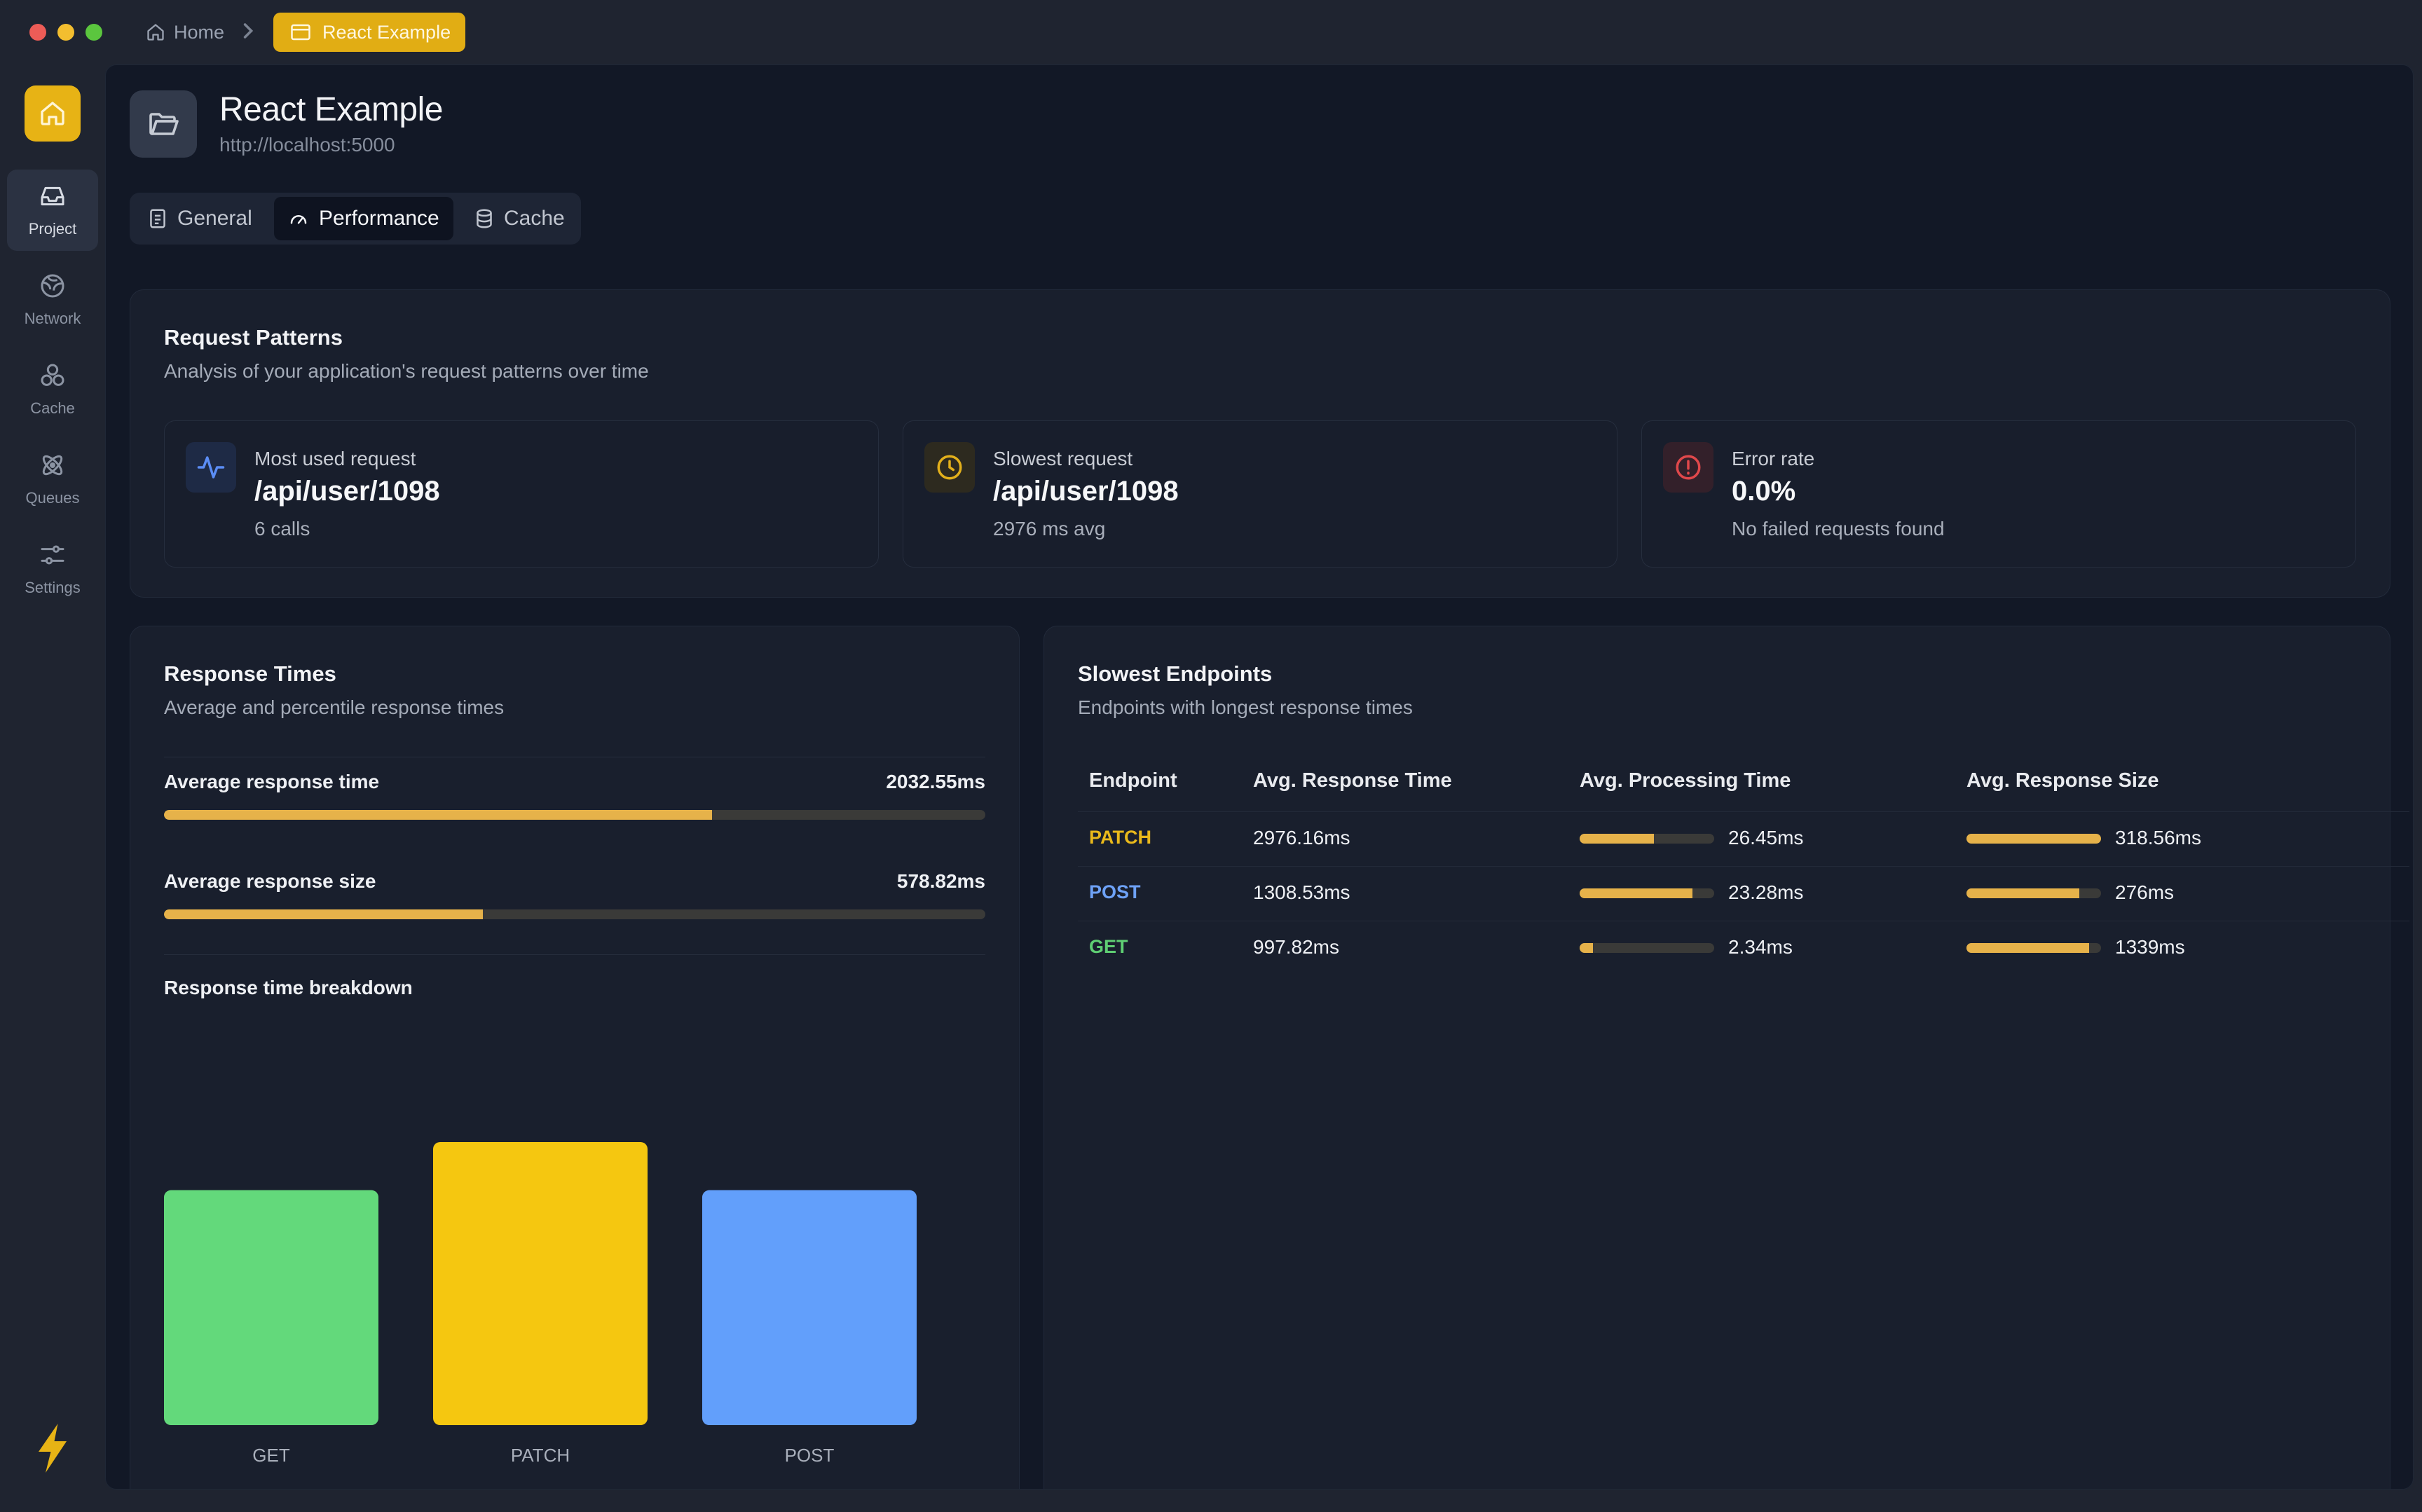 This screenshot has width=2422, height=1512. Describe the element at coordinates (2145, 892) in the screenshot. I see `response-size-cell: 276ms` at that location.